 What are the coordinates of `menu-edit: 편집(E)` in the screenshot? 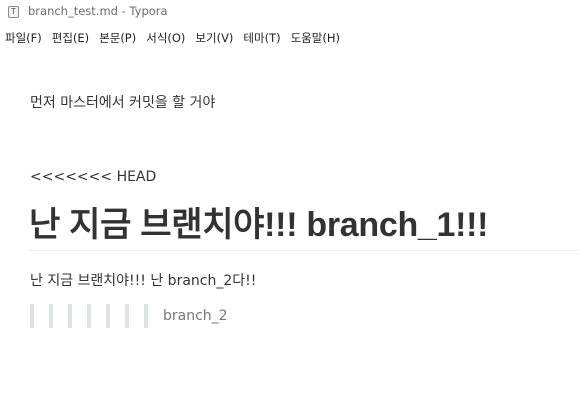 It's located at (70, 38).